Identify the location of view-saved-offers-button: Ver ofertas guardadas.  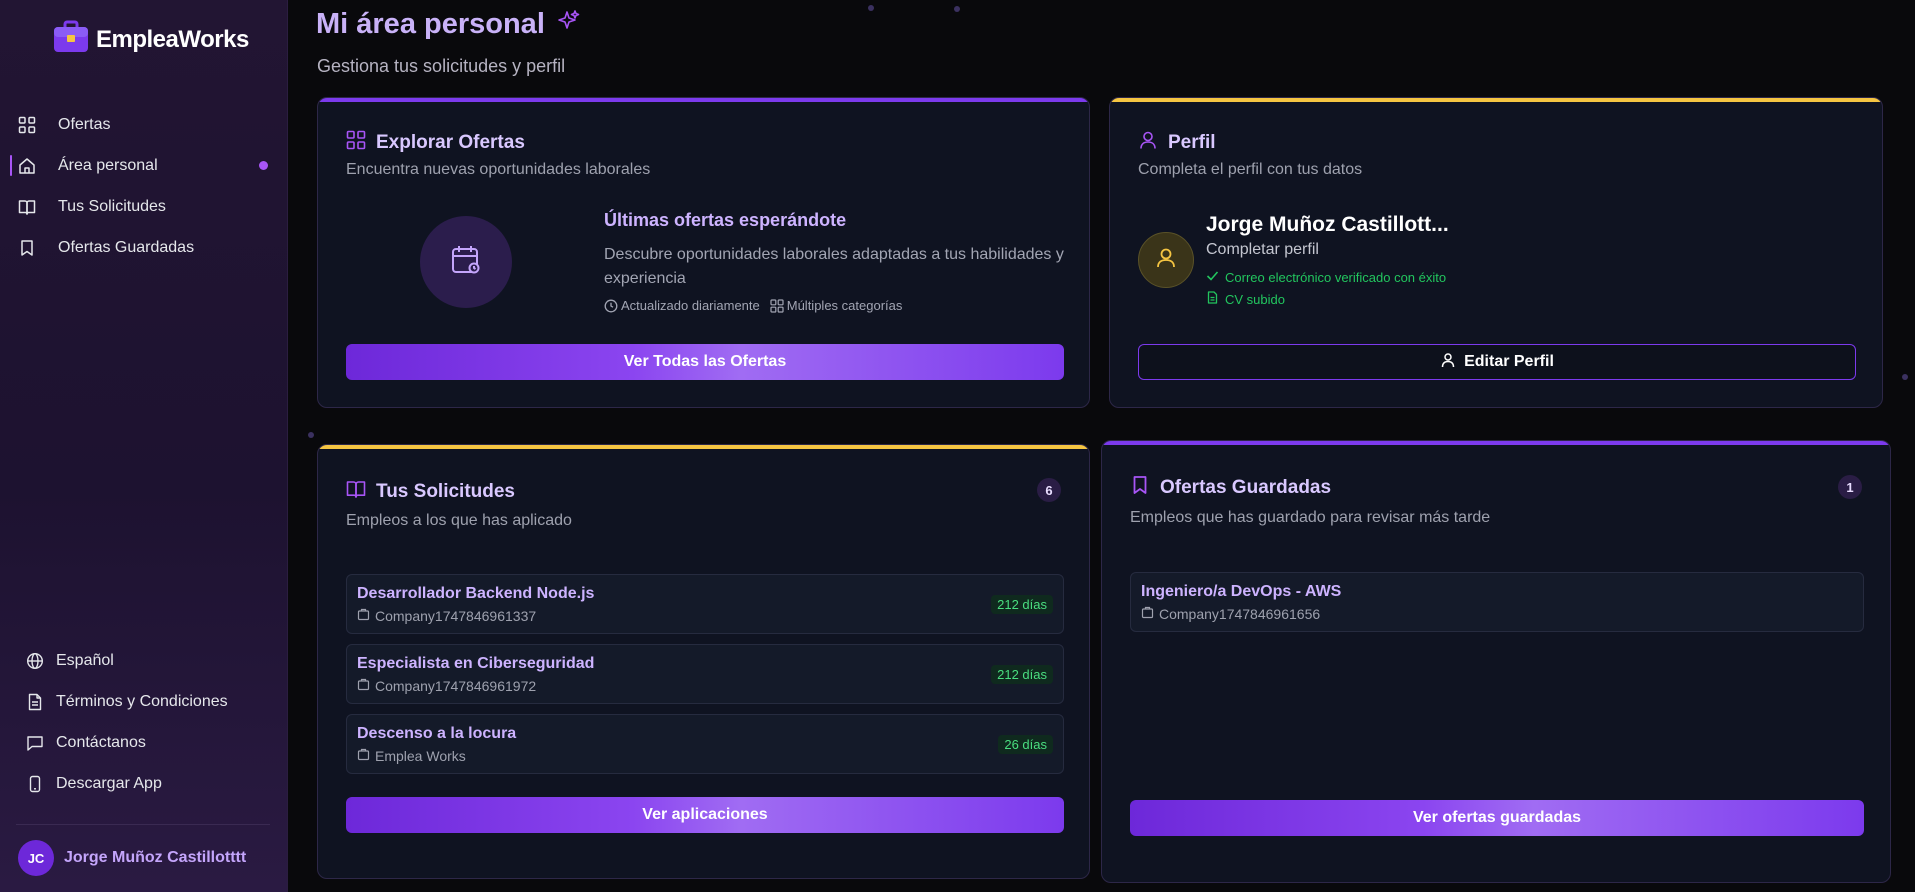
(1497, 818).